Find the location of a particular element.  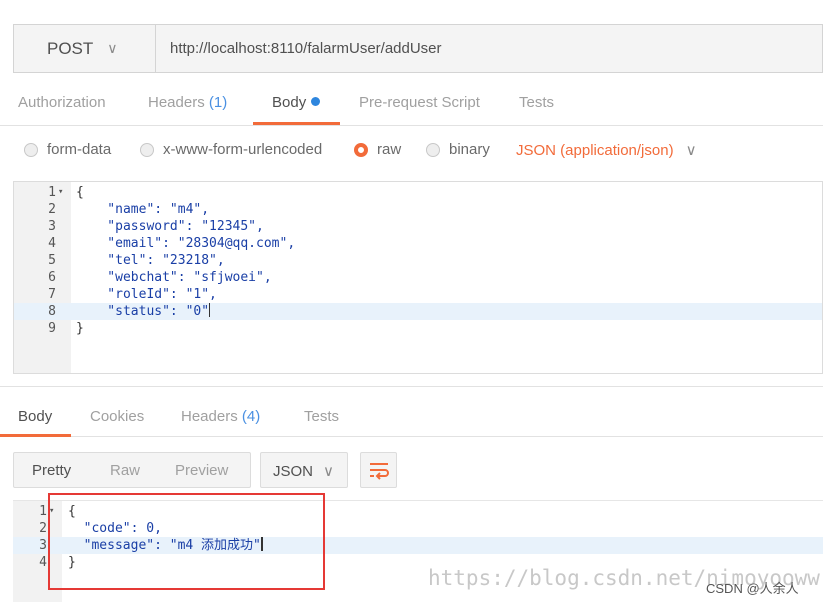

code-line: "code": 0, is located at coordinates (115, 528).